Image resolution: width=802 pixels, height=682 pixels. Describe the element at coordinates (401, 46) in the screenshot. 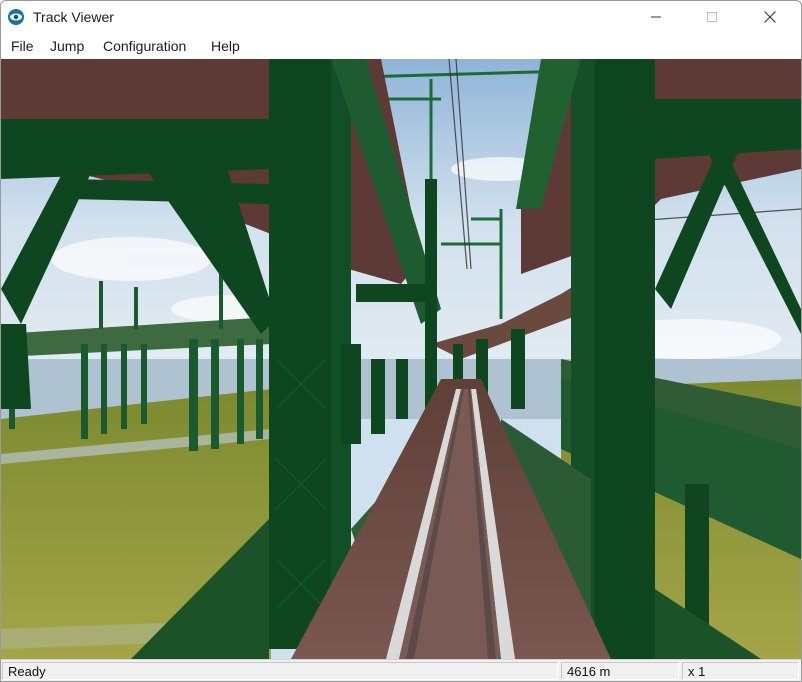

I see `menu-bar: File Jump Configuration Help` at that location.